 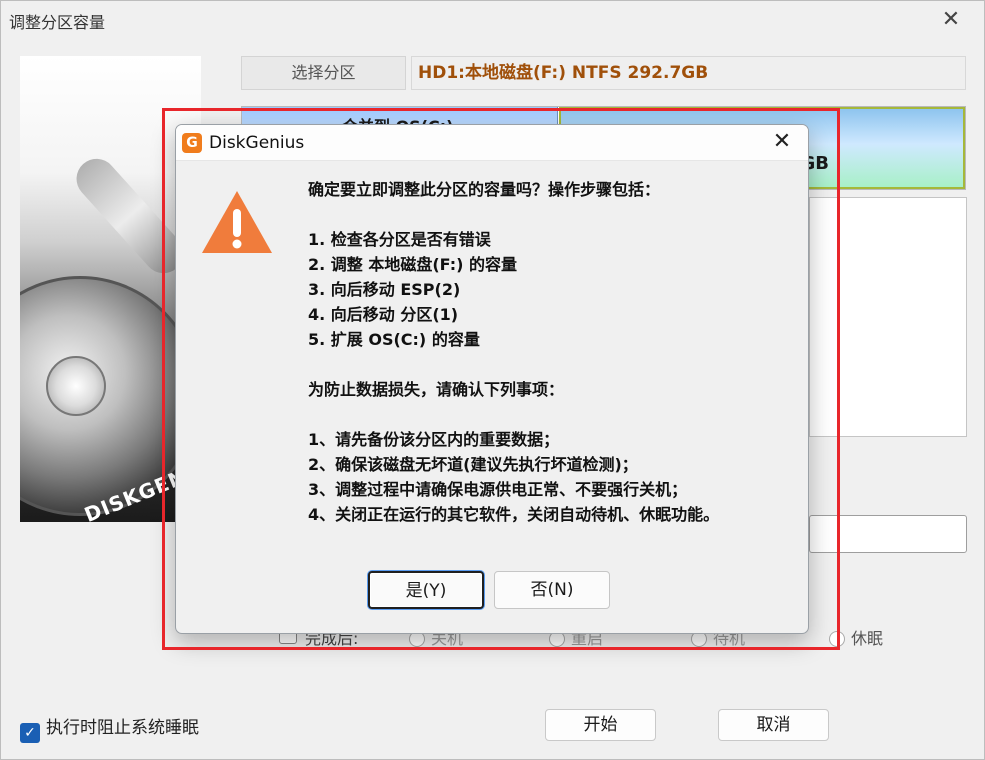 I want to click on partition-info-field: HD1:本地磁盘(F:) NTFS 292.7GB, so click(x=688, y=73).